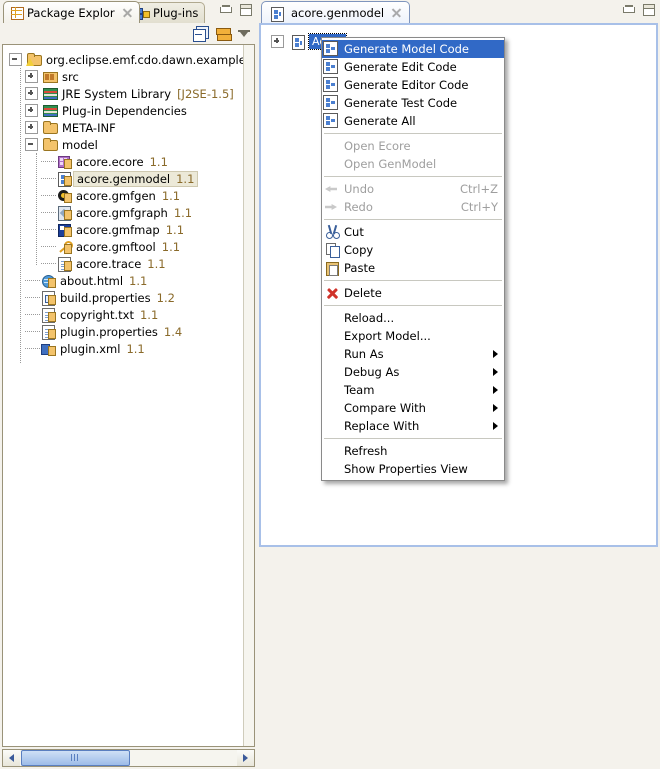  What do you see at coordinates (413, 426) in the screenshot?
I see `menu-item: Replace With` at bounding box center [413, 426].